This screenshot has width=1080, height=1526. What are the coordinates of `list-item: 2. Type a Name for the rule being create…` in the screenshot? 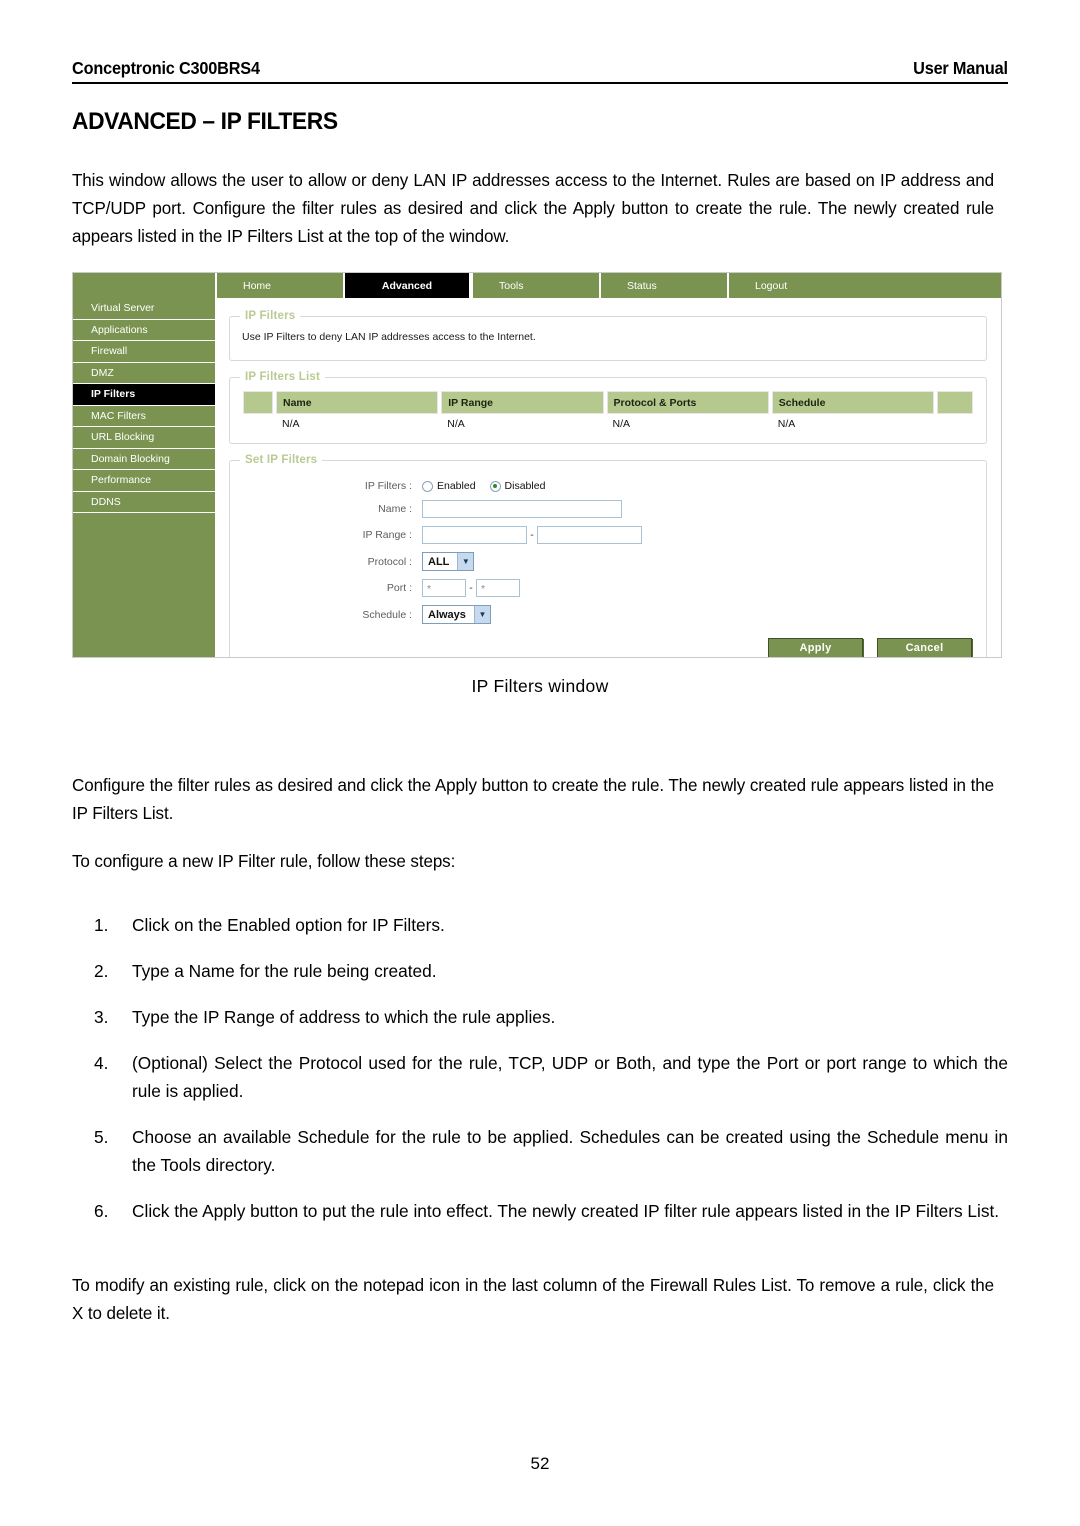 It's located at (540, 971).